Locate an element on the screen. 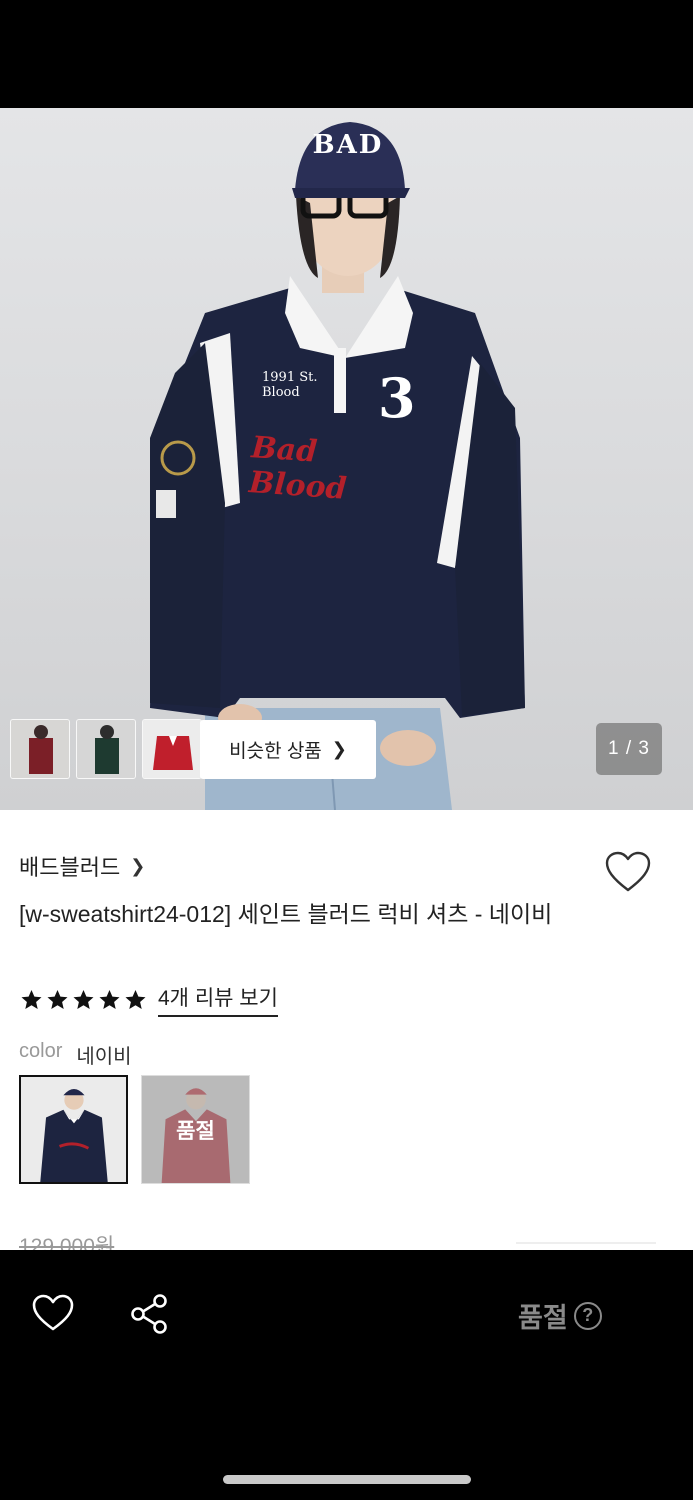  color-label: color is located at coordinates (41, 1051).